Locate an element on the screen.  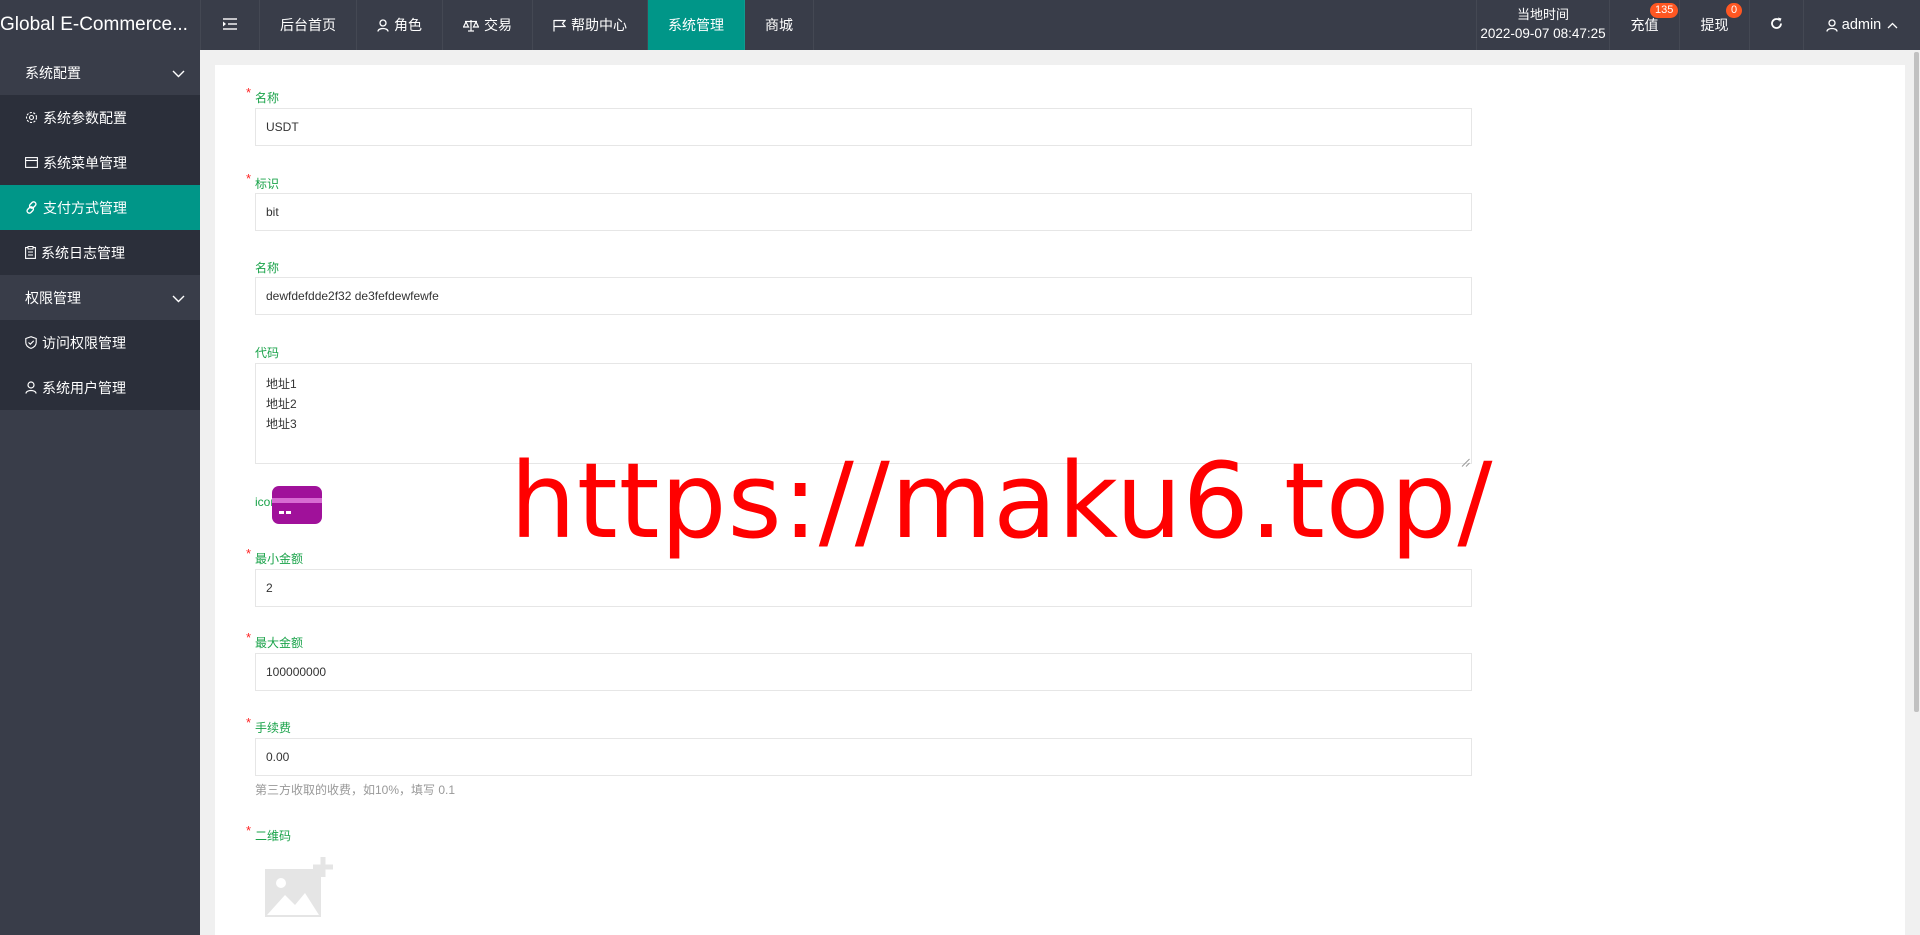
sidebar-item-label: 系统日志管理 is located at coordinates (83, 252).